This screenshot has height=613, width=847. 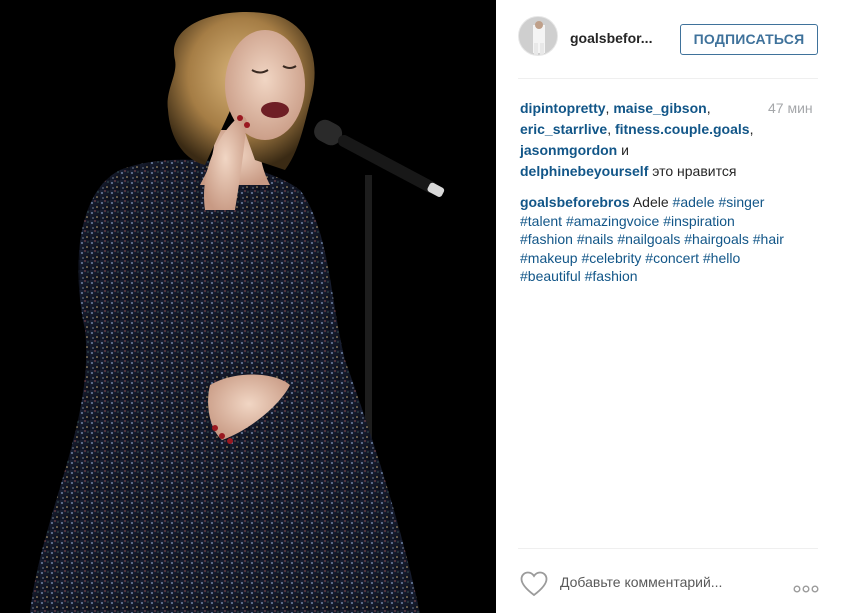 What do you see at coordinates (672, 258) in the screenshot?
I see `hashtag-link: #concert` at bounding box center [672, 258].